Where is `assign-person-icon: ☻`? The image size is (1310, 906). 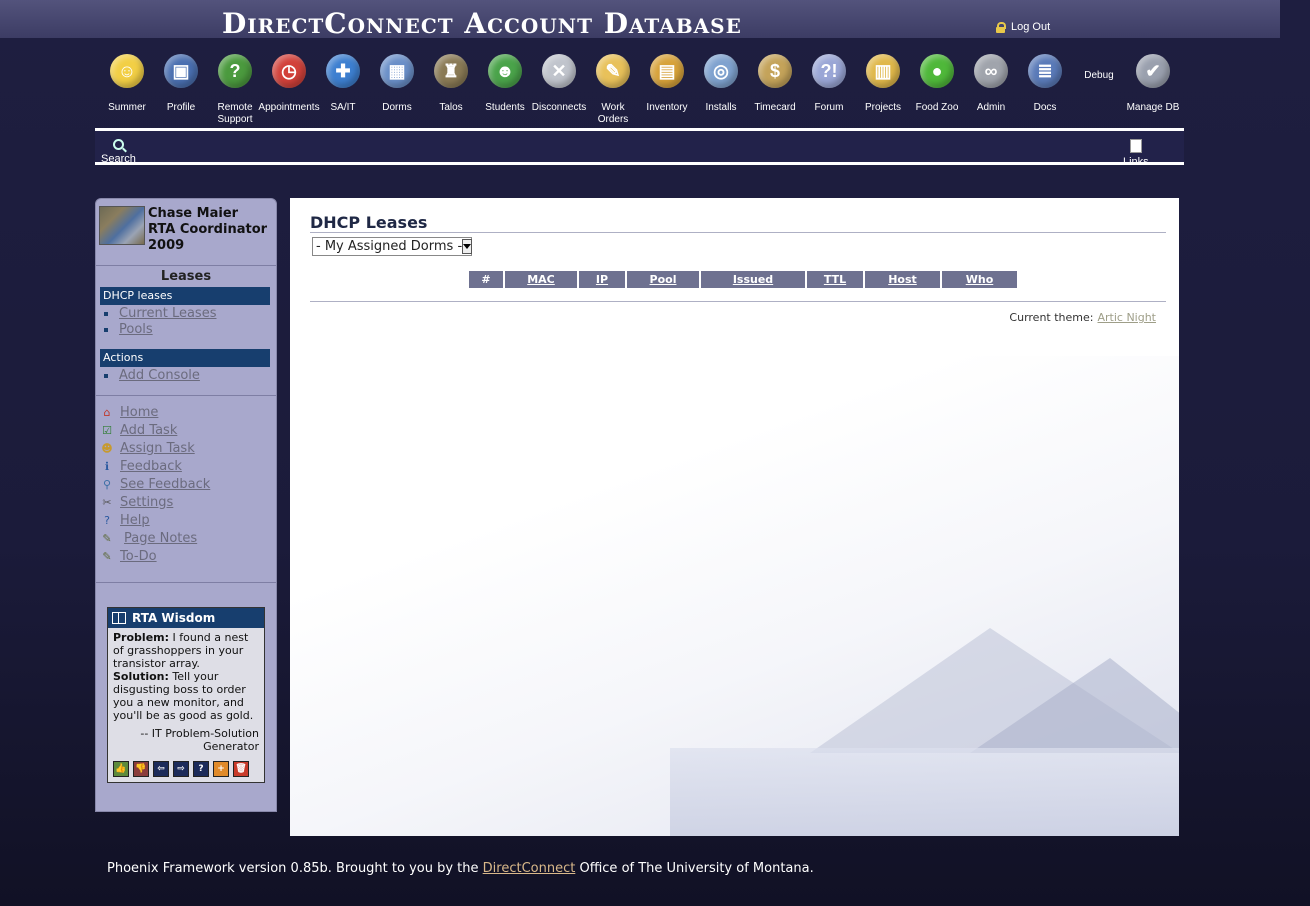
assign-person-icon: ☻ is located at coordinates (107, 448).